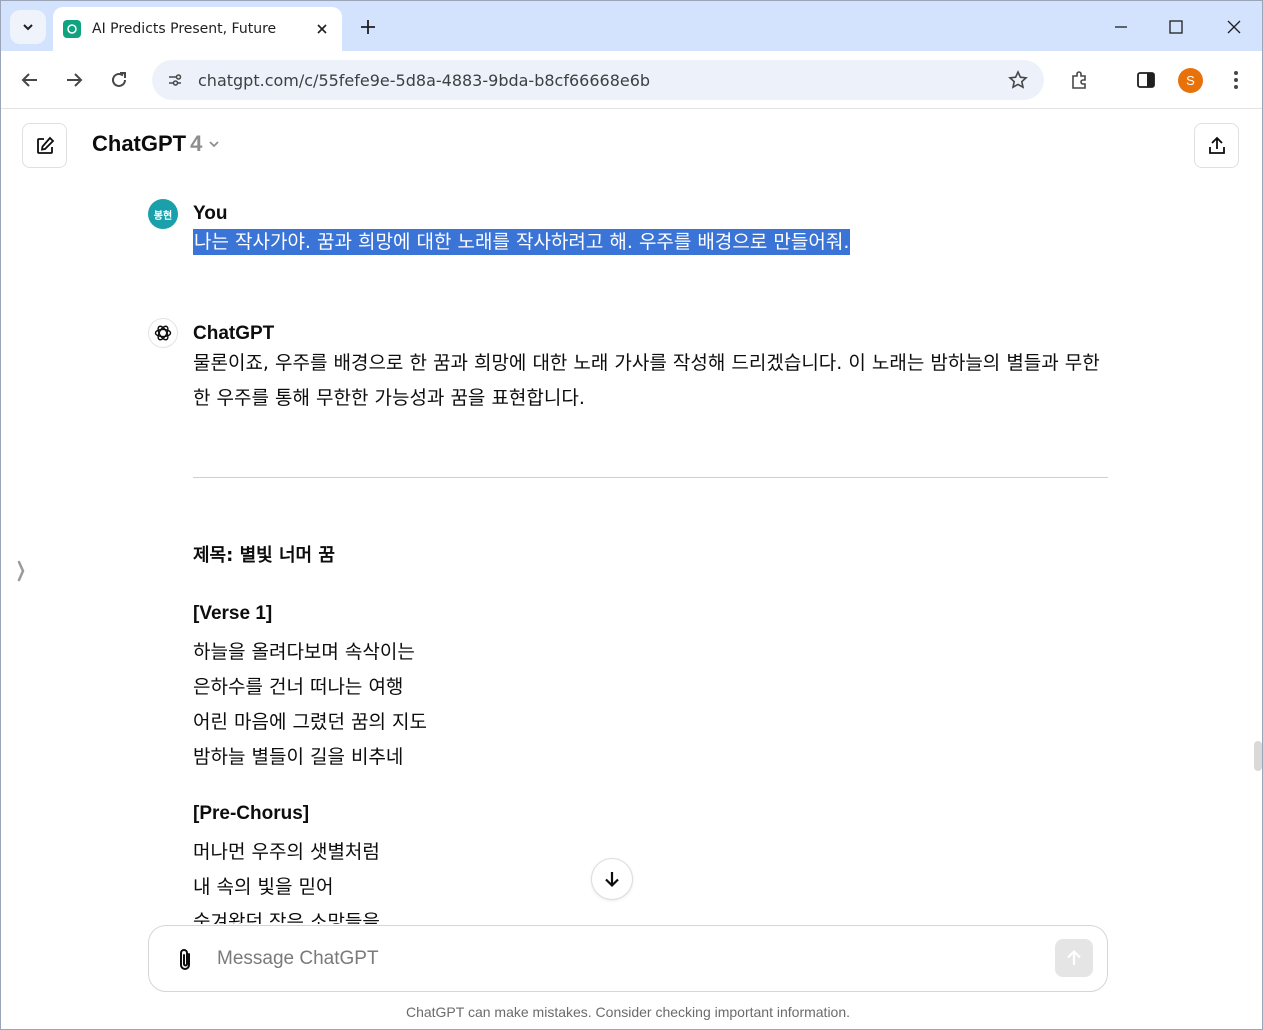 The width and height of the screenshot is (1263, 1030). What do you see at coordinates (264, 555) in the screenshot?
I see `song-title: 제목: 별빛 너머 꿈` at bounding box center [264, 555].